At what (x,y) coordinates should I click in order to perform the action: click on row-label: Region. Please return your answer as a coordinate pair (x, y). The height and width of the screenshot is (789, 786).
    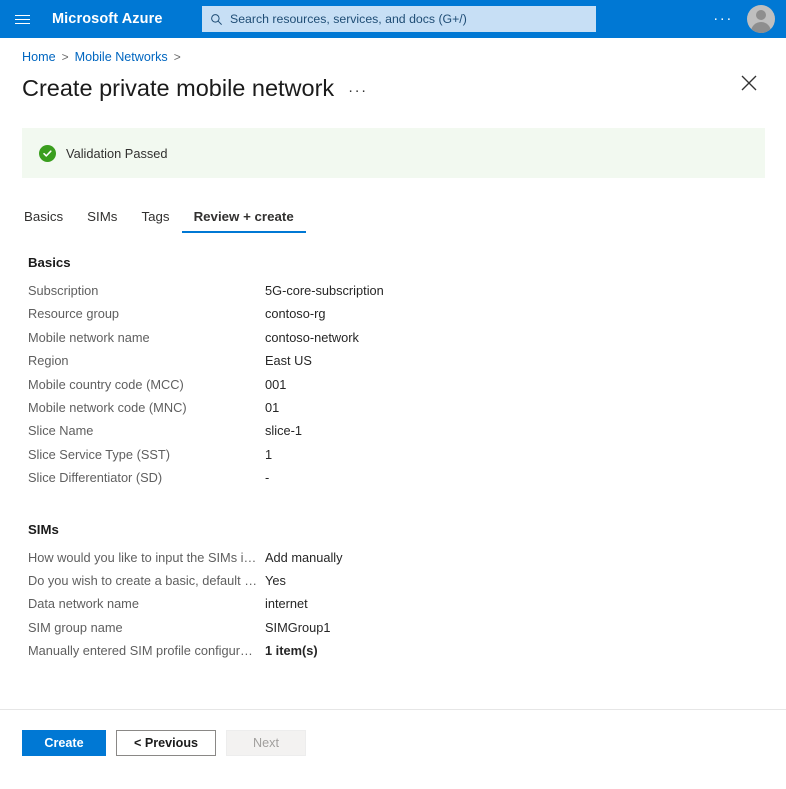
    Looking at the image, I should click on (48, 361).